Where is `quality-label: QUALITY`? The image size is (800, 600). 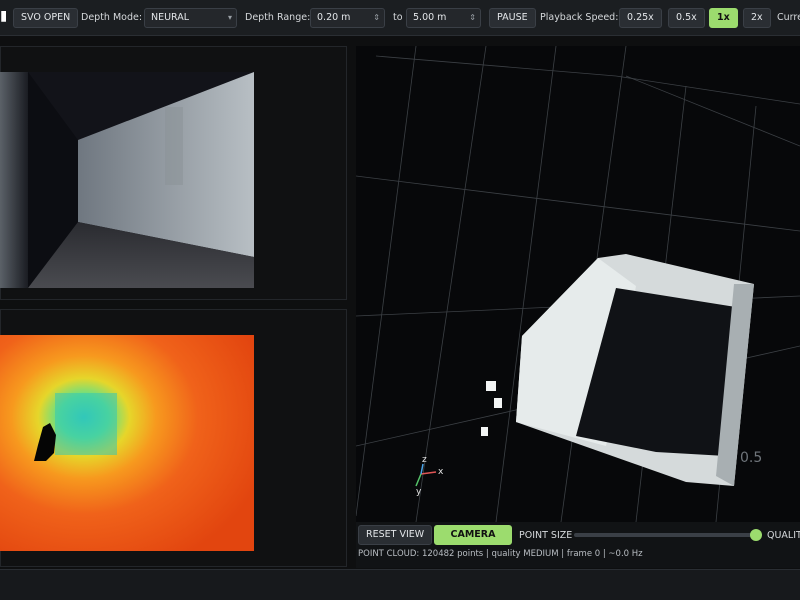 quality-label: QUALITY is located at coordinates (783, 535).